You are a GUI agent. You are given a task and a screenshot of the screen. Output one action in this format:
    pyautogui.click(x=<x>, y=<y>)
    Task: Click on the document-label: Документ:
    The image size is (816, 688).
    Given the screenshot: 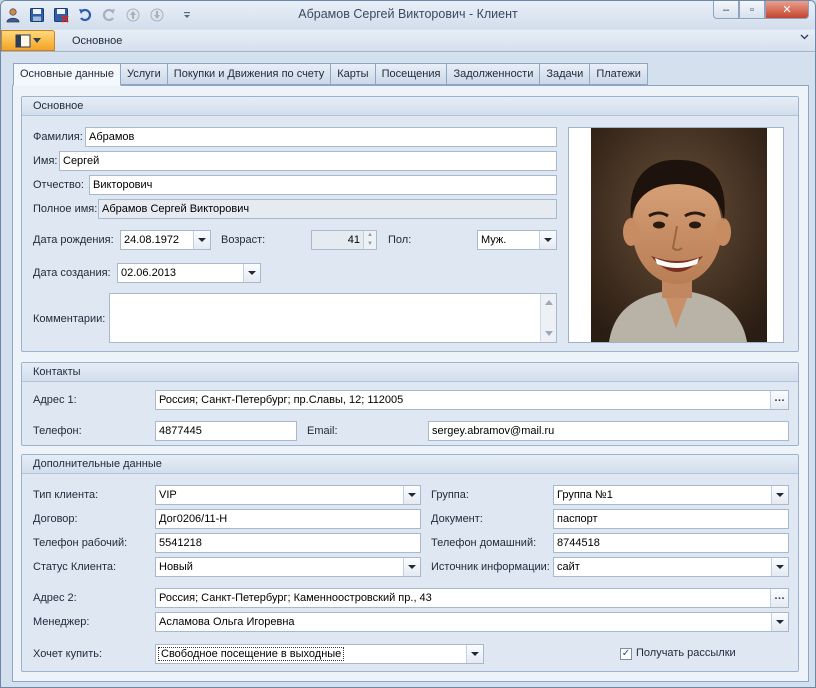 What is the action you would take?
    pyautogui.click(x=457, y=519)
    